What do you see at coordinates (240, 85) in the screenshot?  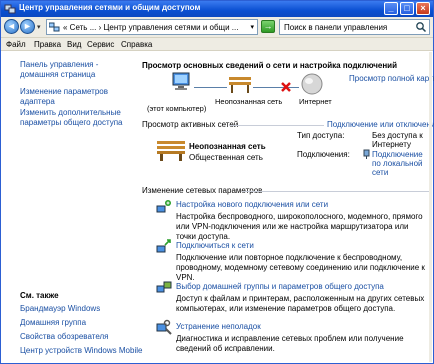 I see `bench-icon` at bounding box center [240, 85].